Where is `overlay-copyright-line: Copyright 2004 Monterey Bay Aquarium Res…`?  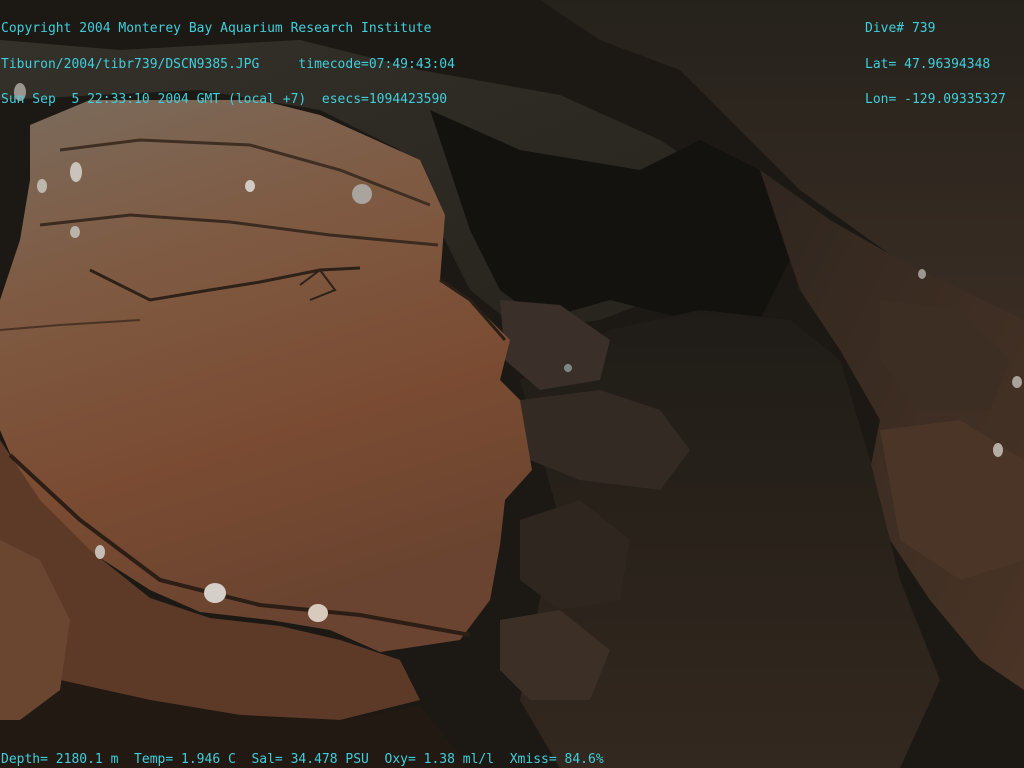 overlay-copyright-line: Copyright 2004 Monterey Bay Aquarium Res… is located at coordinates (216, 29).